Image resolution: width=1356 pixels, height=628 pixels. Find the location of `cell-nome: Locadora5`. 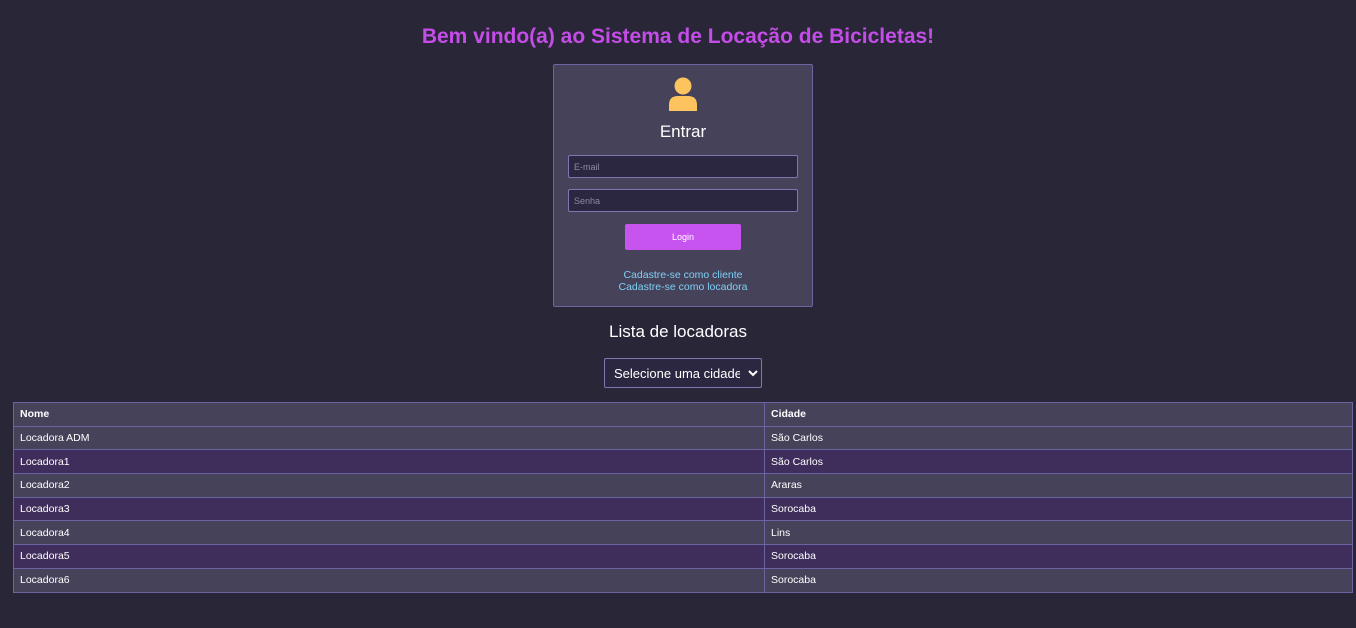

cell-nome: Locadora5 is located at coordinates (389, 556).